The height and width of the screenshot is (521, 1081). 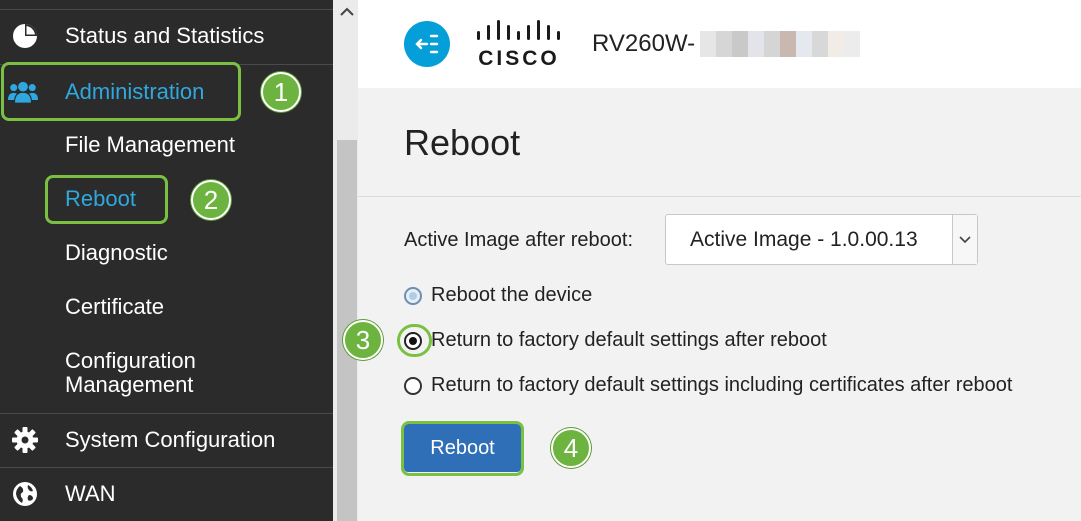 What do you see at coordinates (519, 240) in the screenshot?
I see `active-image-label: Active Image after reboot:` at bounding box center [519, 240].